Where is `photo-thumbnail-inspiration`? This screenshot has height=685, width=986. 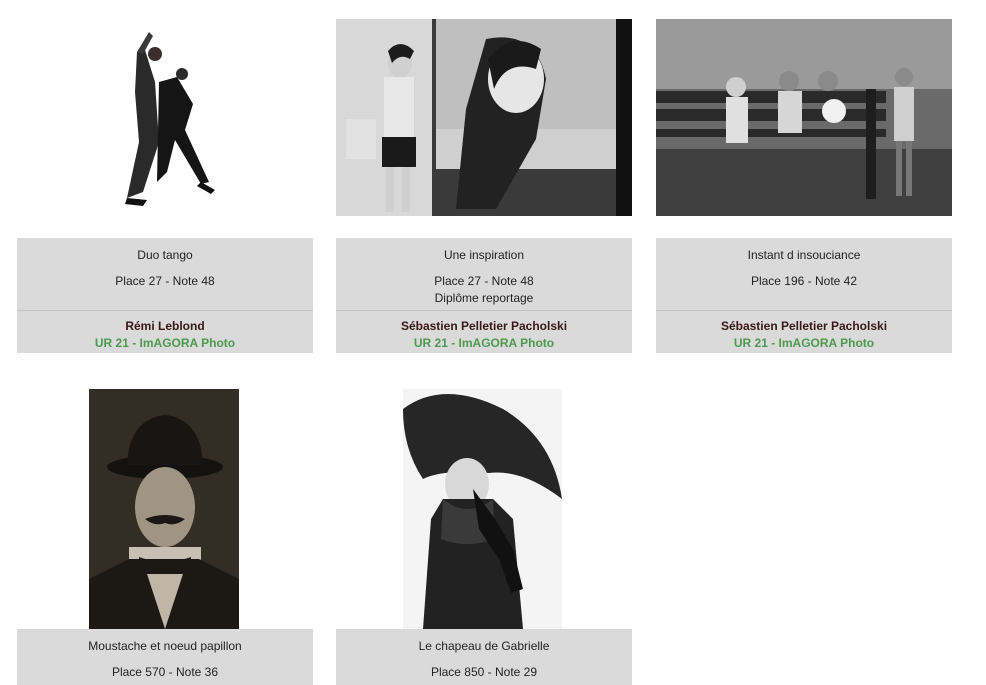 photo-thumbnail-inspiration is located at coordinates (484, 117).